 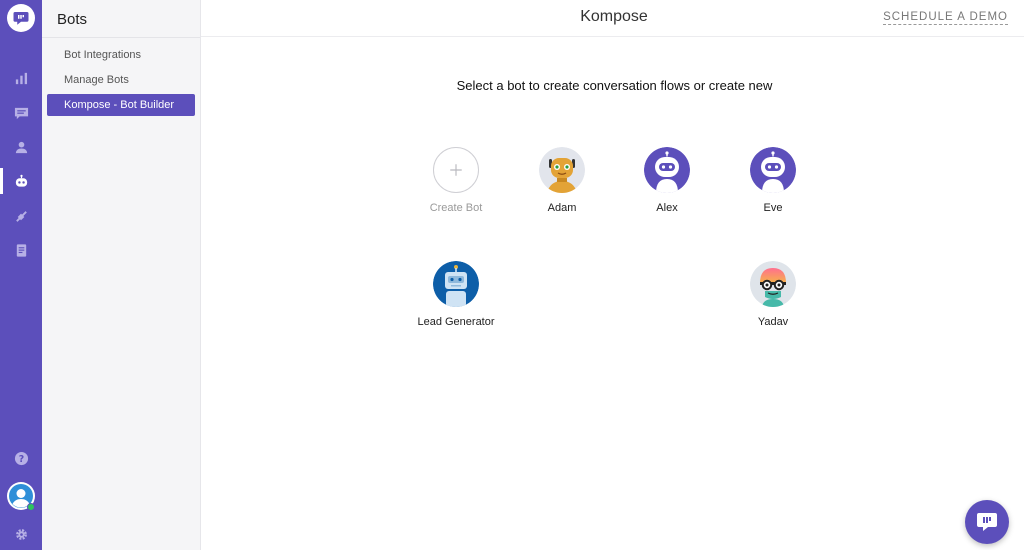 I want to click on bot-card-adam: Adam, so click(x=562, y=180).